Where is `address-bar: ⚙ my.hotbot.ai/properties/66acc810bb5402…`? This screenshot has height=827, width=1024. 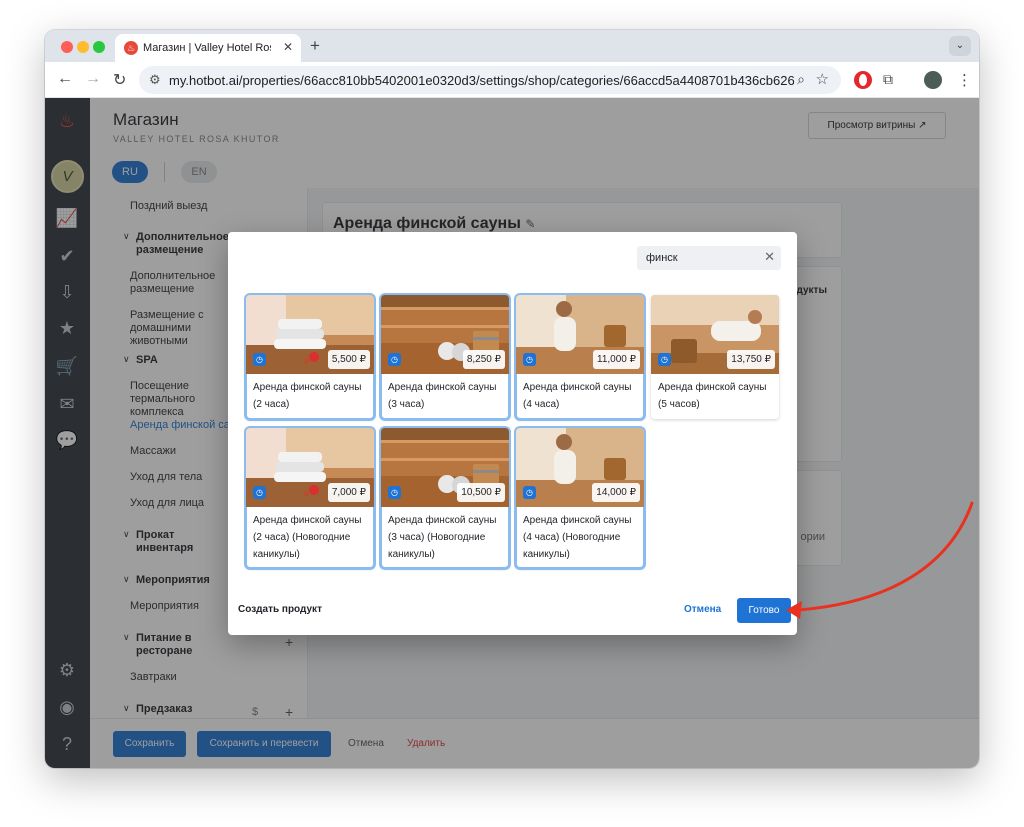
address-bar: ⚙ my.hotbot.ai/properties/66acc810bb5402… is located at coordinates (490, 80).